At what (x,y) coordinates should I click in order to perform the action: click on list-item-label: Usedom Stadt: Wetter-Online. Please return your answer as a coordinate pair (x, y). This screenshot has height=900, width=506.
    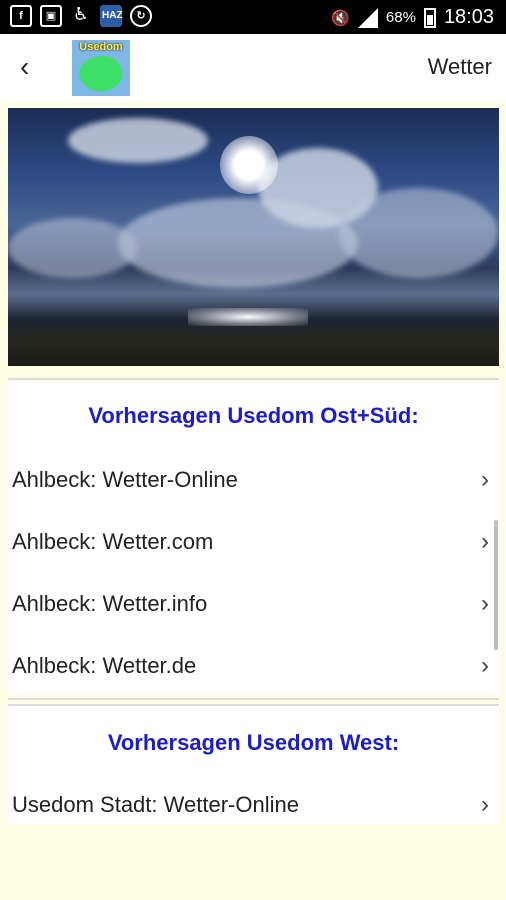
    Looking at the image, I should click on (155, 804).